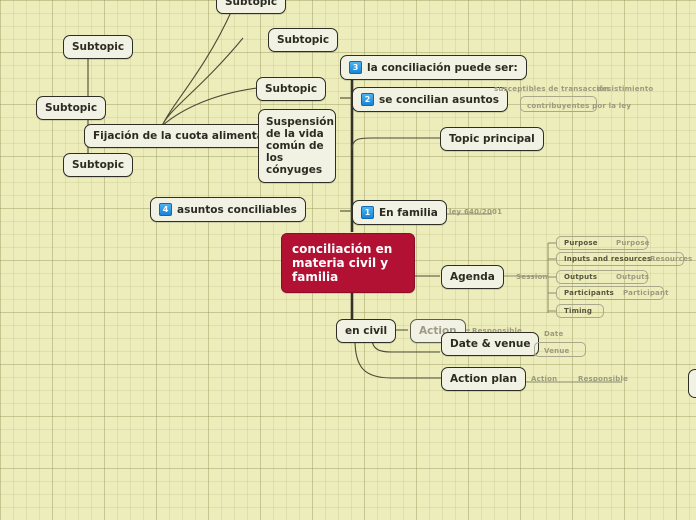 This screenshot has width=696, height=520. I want to click on label-plan-action: Action, so click(544, 379).